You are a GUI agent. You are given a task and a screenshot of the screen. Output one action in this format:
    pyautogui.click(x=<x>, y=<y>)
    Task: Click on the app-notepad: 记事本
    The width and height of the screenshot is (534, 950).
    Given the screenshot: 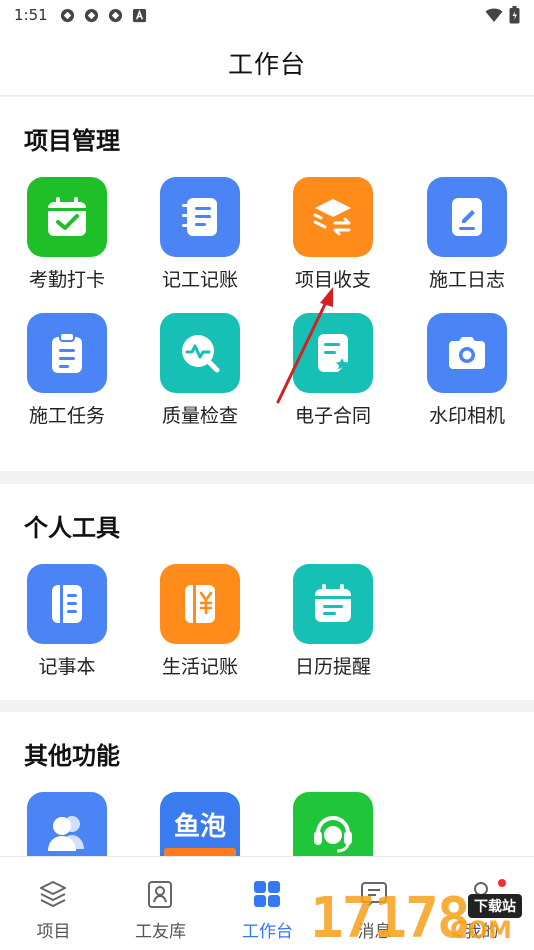 What is the action you would take?
    pyautogui.click(x=67, y=626)
    